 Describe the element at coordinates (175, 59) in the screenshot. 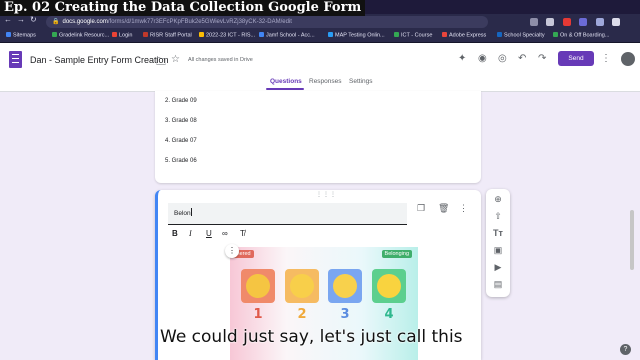

I see `star-icon: ☆` at that location.